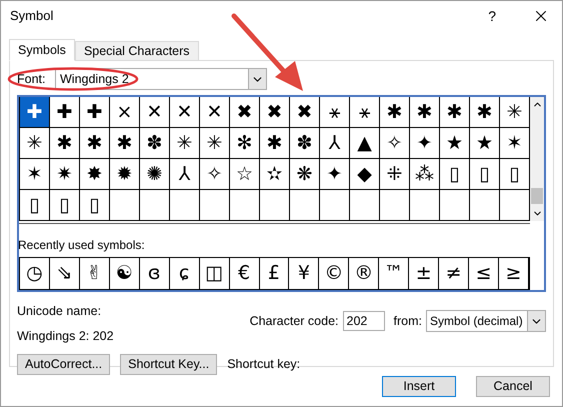 Image resolution: width=563 pixels, height=407 pixels. I want to click on symbol-cell: ⇘, so click(64, 273).